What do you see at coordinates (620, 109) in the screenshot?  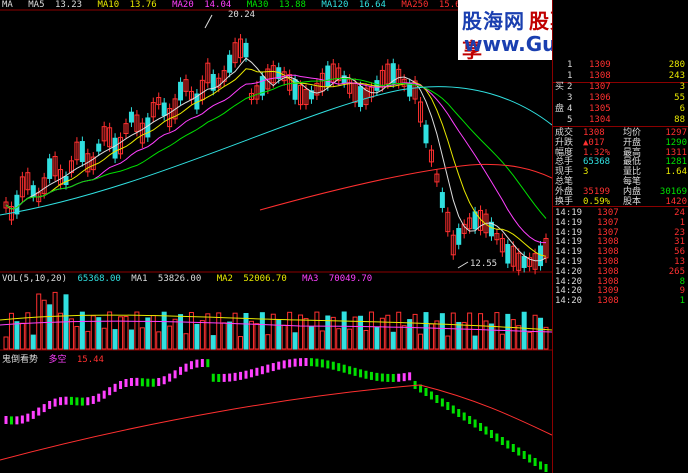 I see `order-row: 盘 4 1305 6` at bounding box center [620, 109].